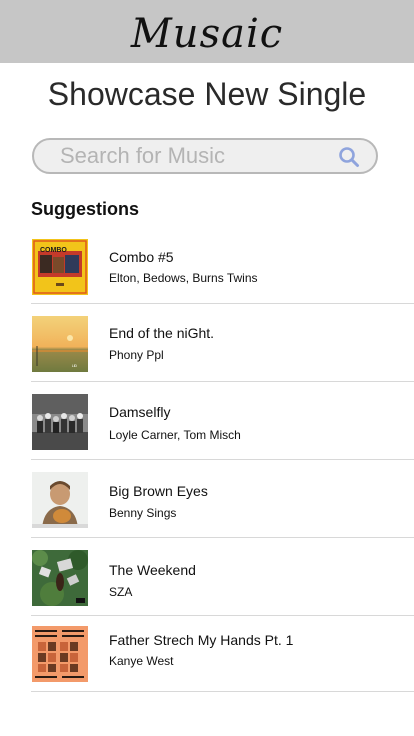 This screenshot has width=414, height=736. What do you see at coordinates (222, 421) in the screenshot?
I see `list-item: Damselfly Loyle Carner, Tom Misch` at bounding box center [222, 421].